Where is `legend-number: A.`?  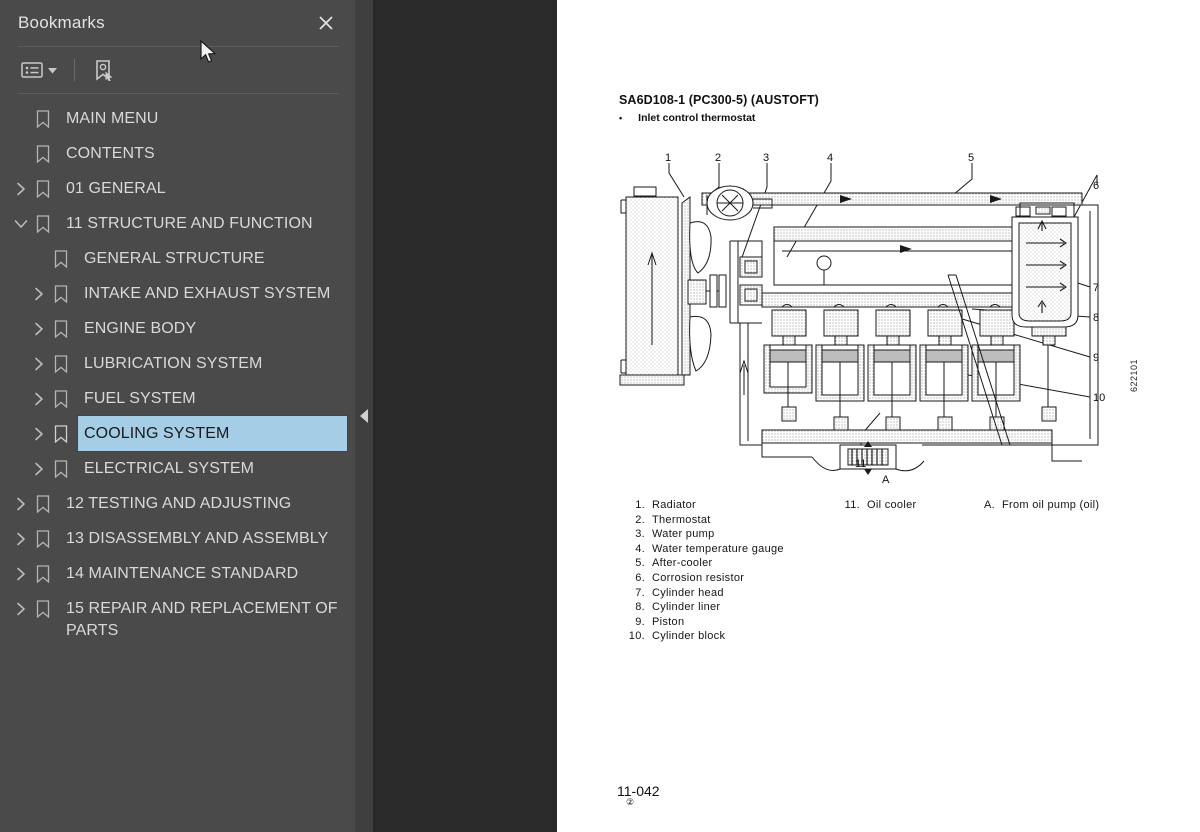
legend-number: A. is located at coordinates (989, 505).